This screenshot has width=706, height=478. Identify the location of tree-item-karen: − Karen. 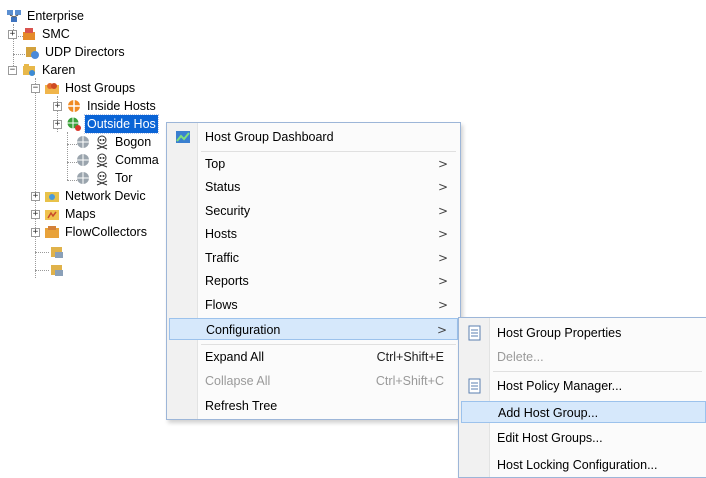
(42, 70).